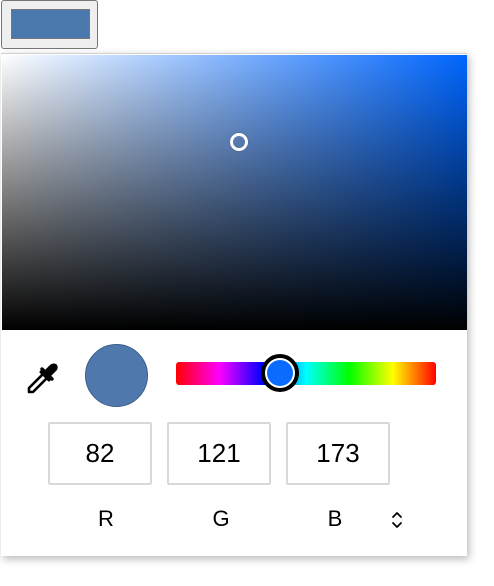 The height and width of the screenshot is (586, 494). I want to click on blue-channel-label: B, so click(335, 518).